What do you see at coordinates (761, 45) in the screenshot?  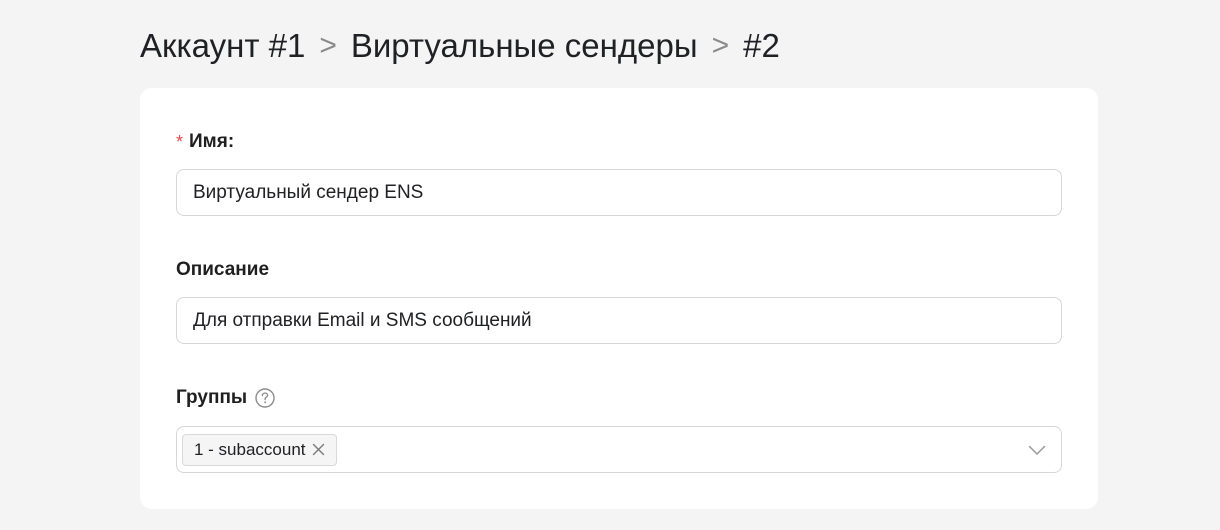 I see `breadcrumb-current: #2` at bounding box center [761, 45].